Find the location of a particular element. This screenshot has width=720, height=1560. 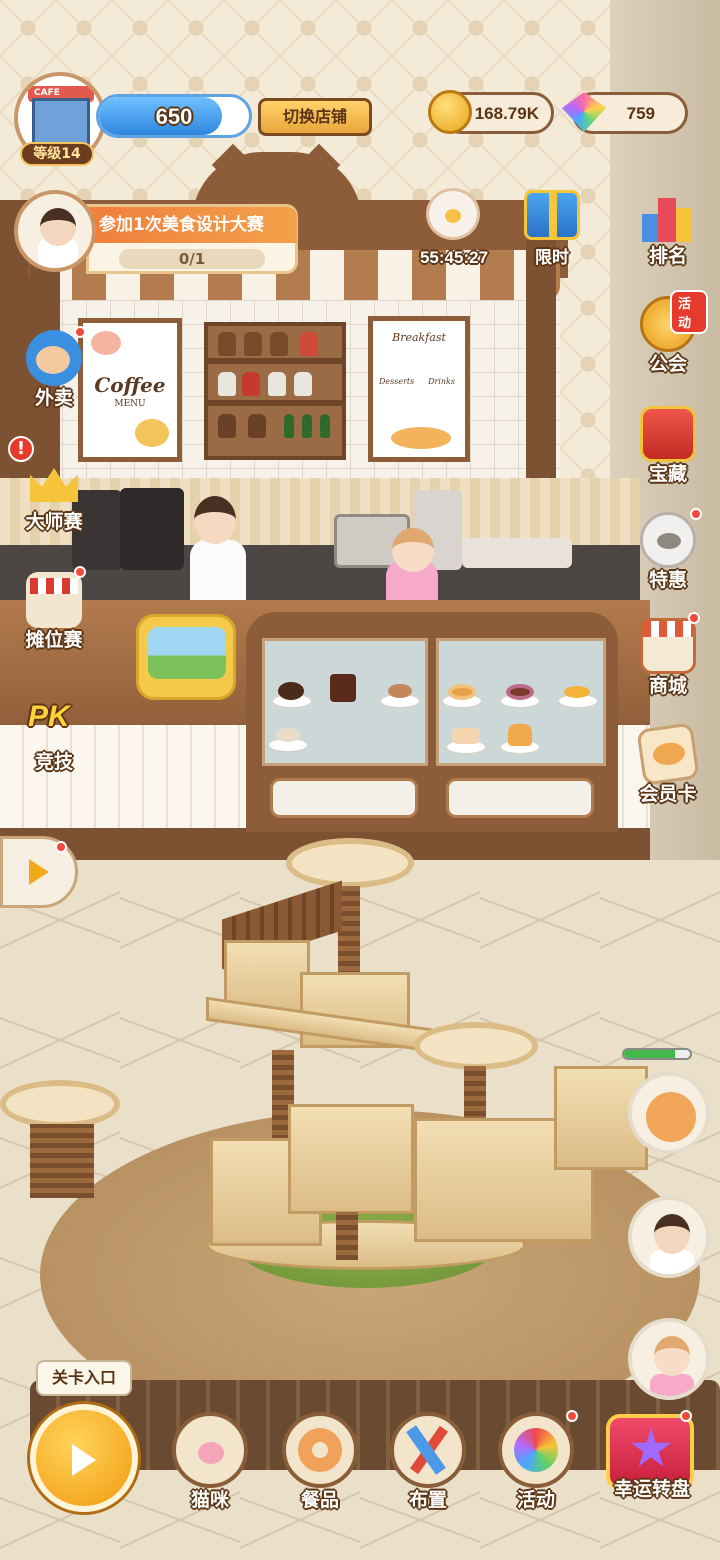

treasure-gift-icon is located at coordinates (668, 434).